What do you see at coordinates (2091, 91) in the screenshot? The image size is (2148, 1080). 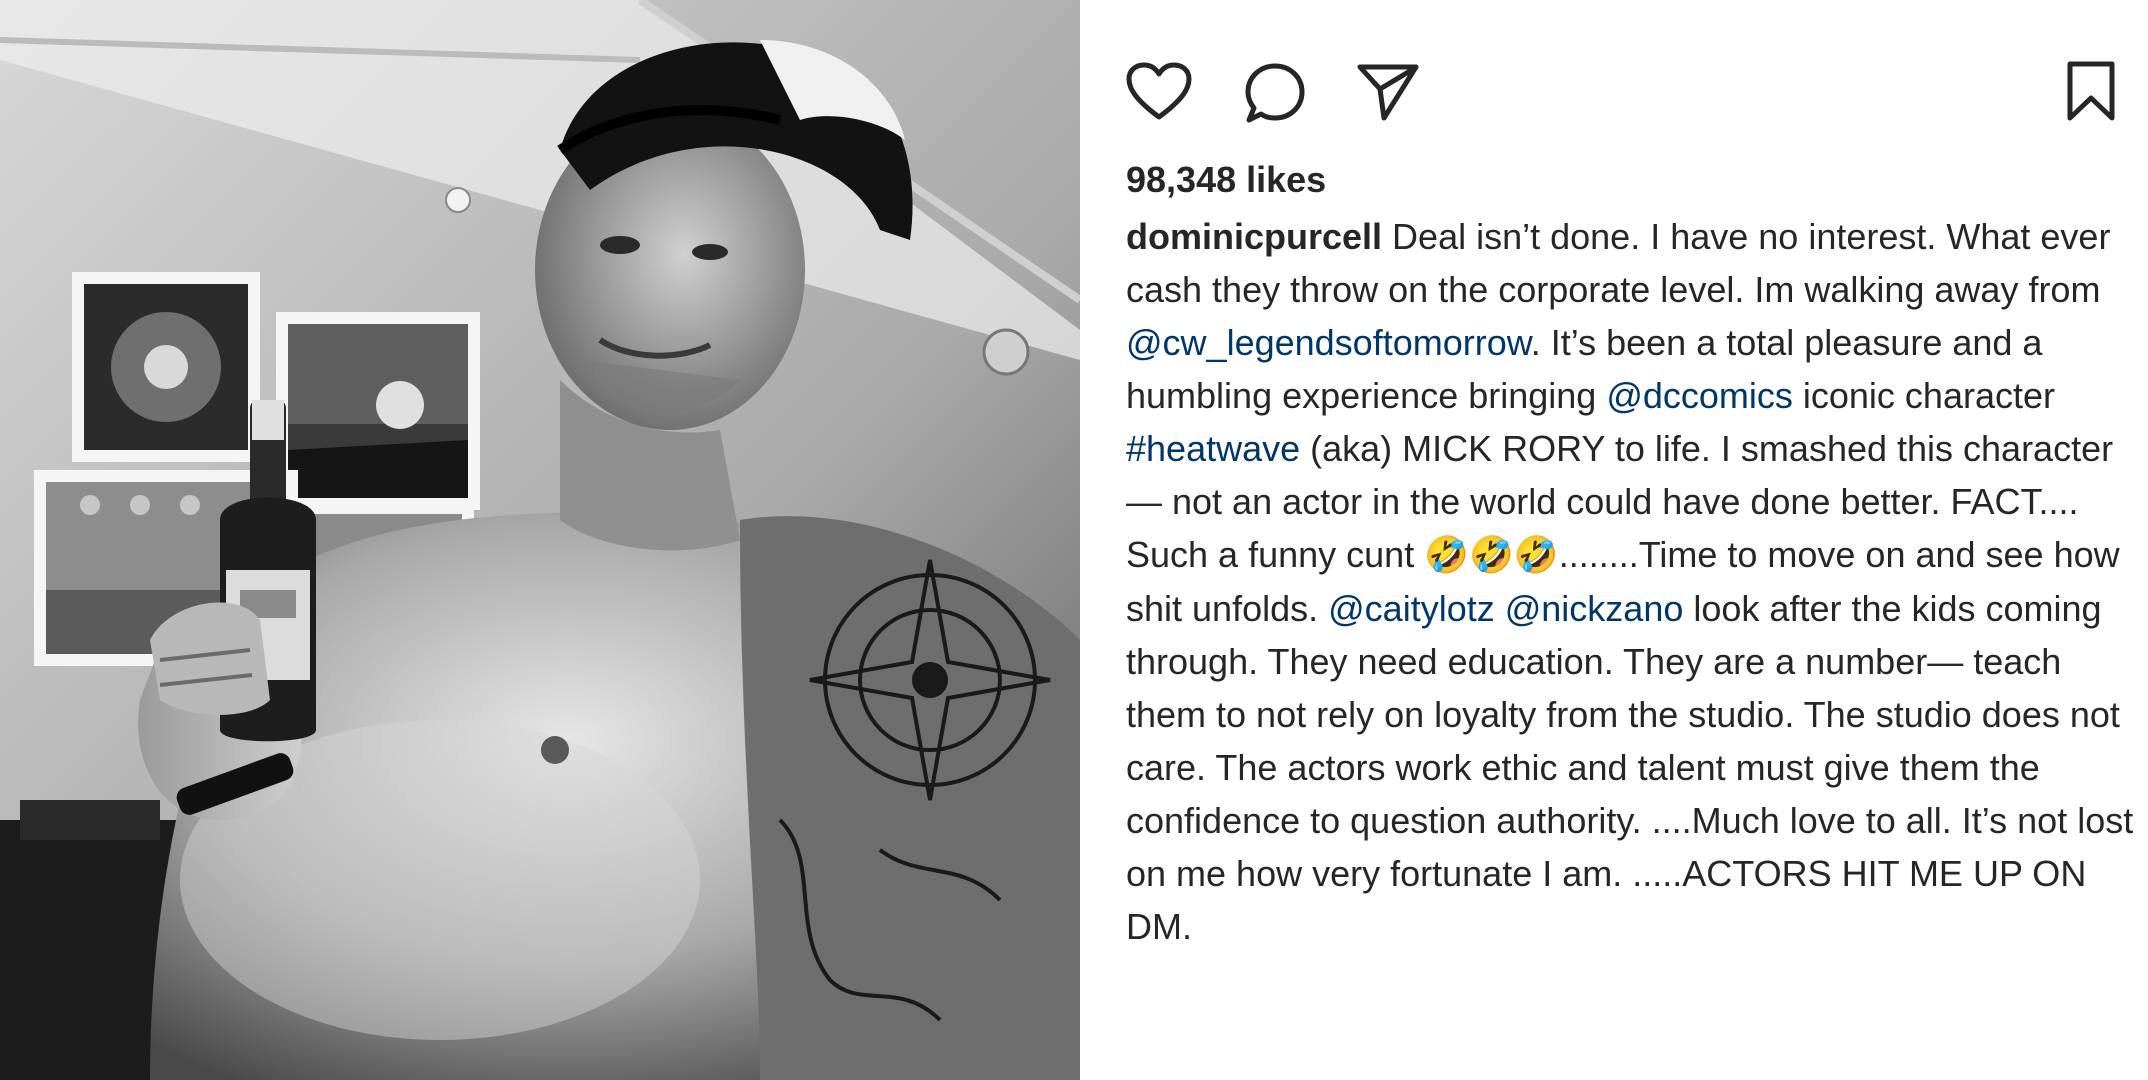 I see `bookmark-icon` at bounding box center [2091, 91].